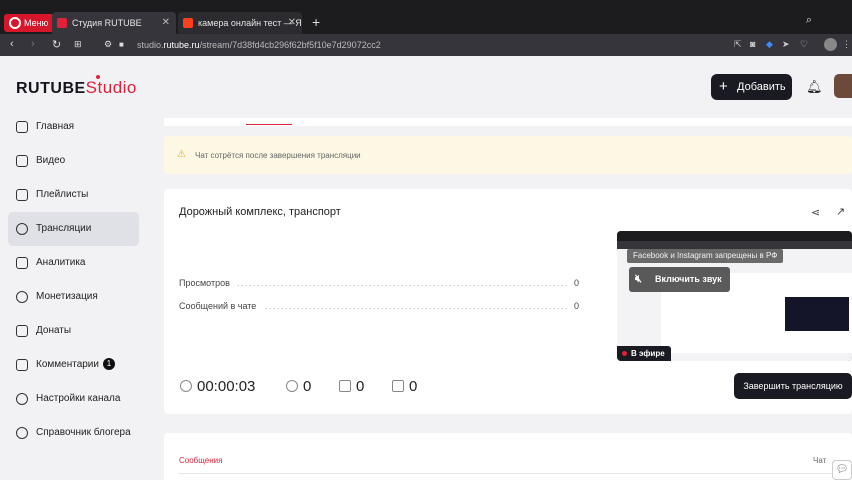 The width and height of the screenshot is (852, 480). Describe the element at coordinates (360, 386) in the screenshot. I see `likes-value: 0` at that location.